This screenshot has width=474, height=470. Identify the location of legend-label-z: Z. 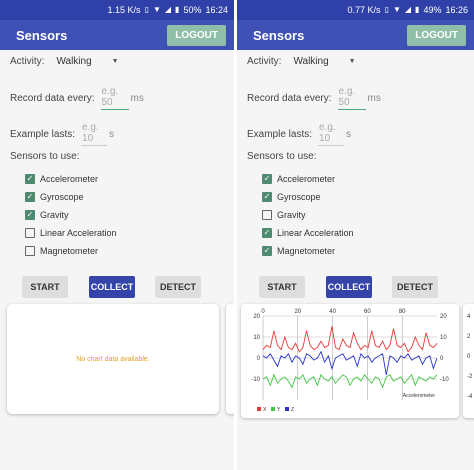
(292, 410).